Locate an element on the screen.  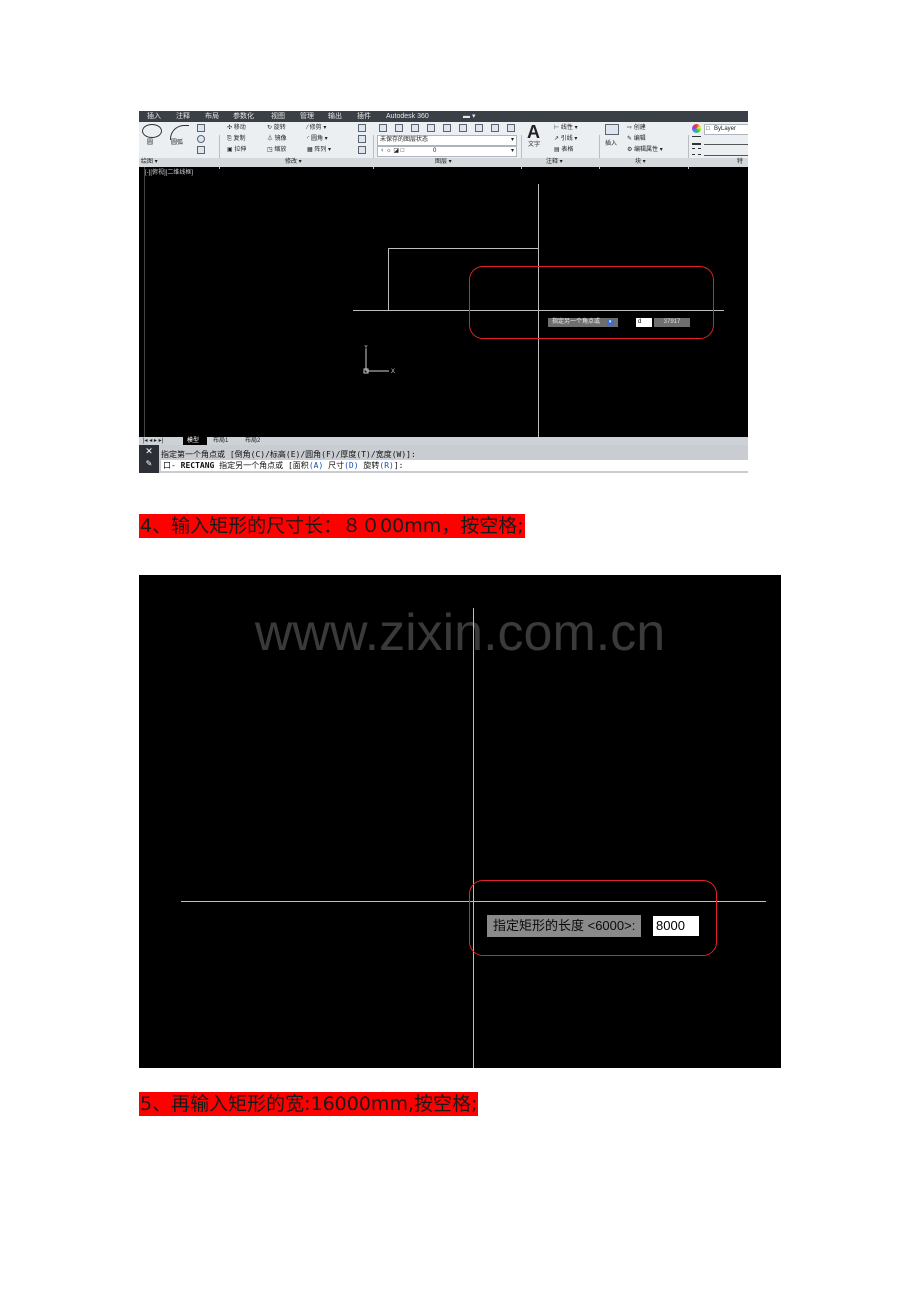
command-prompt-icon: 口- is located at coordinates (172, 465).